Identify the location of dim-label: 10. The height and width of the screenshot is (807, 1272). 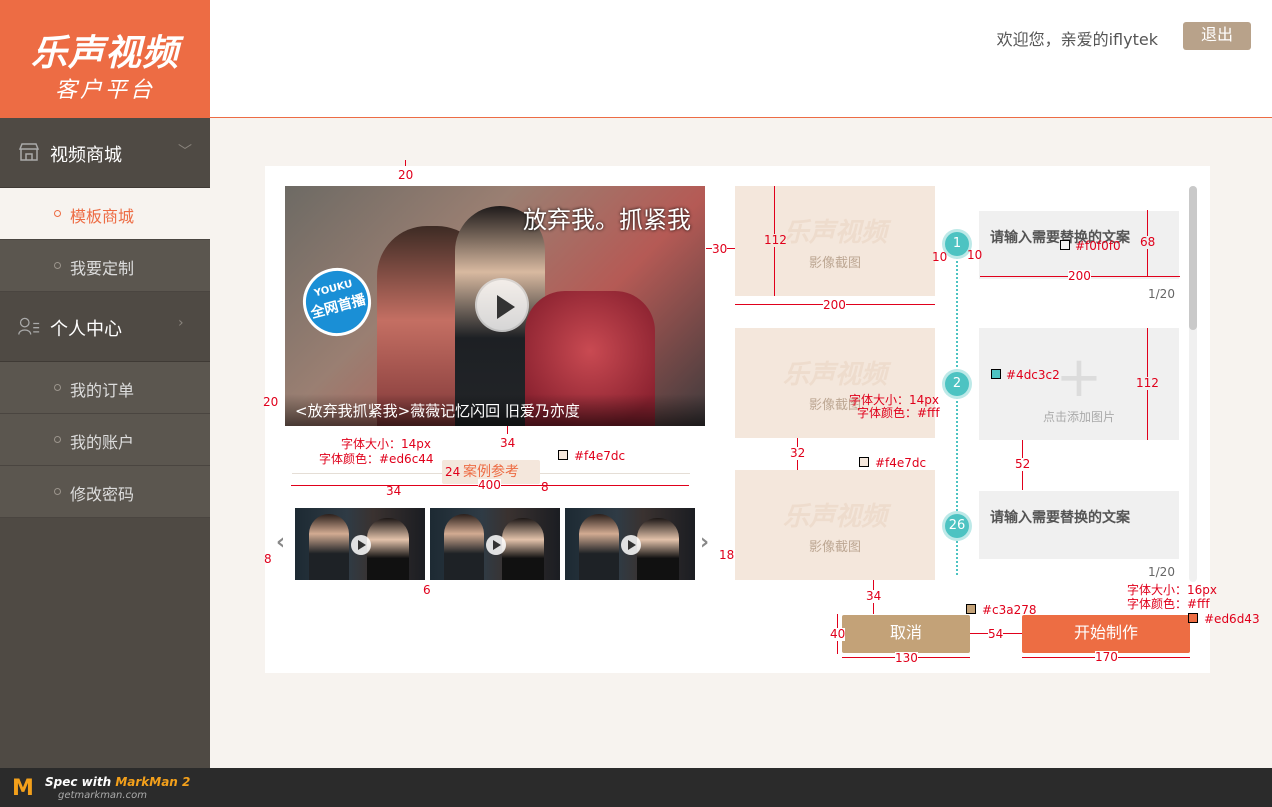
(975, 255).